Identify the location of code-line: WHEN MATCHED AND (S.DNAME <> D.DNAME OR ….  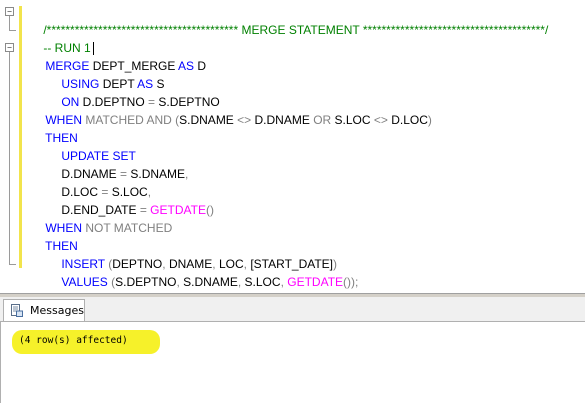
(232, 110).